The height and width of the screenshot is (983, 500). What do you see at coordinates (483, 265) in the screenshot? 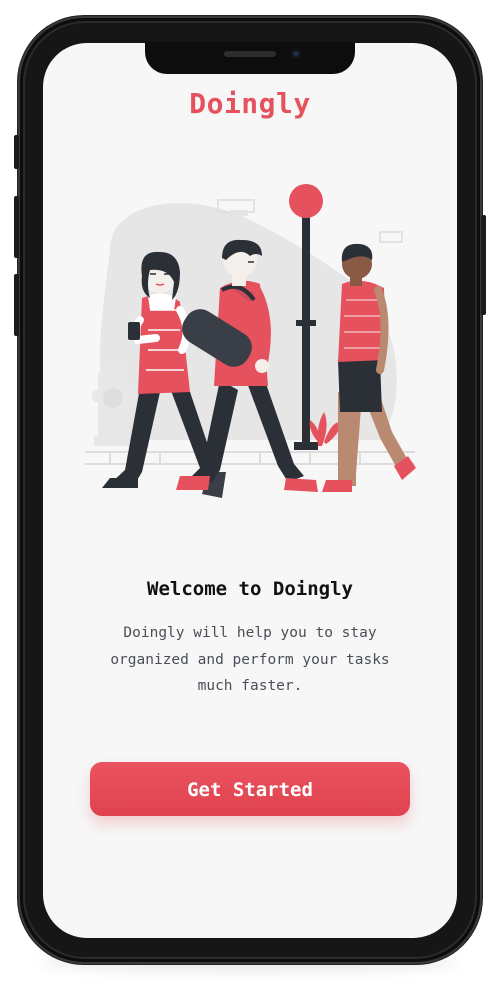
I see `power-button` at bounding box center [483, 265].